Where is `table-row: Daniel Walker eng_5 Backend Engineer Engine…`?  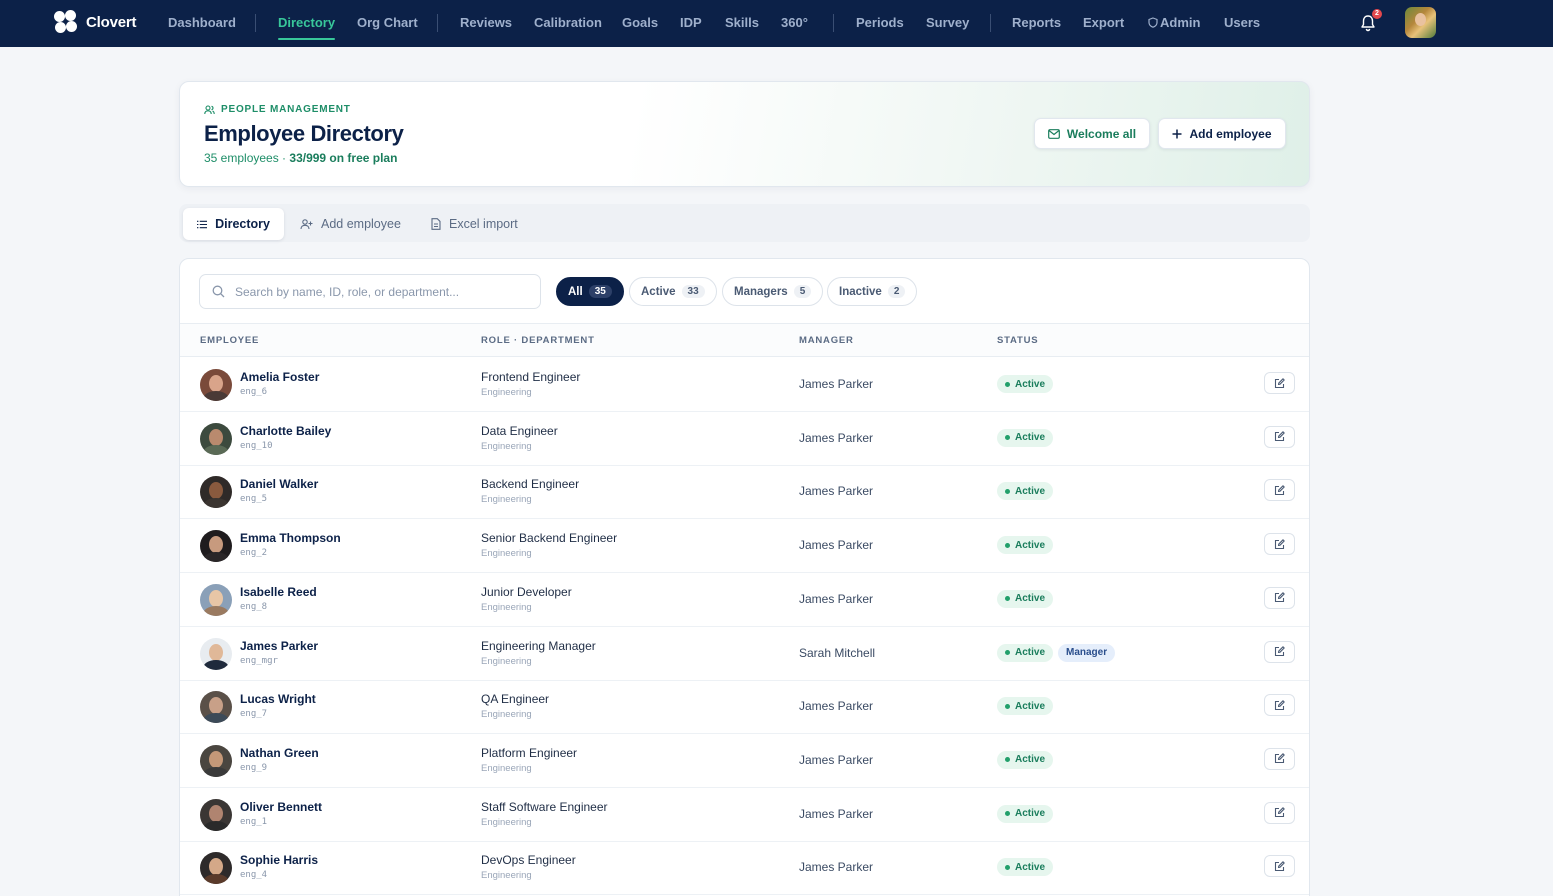 table-row: Daniel Walker eng_5 Backend Engineer Engine… is located at coordinates (744, 492).